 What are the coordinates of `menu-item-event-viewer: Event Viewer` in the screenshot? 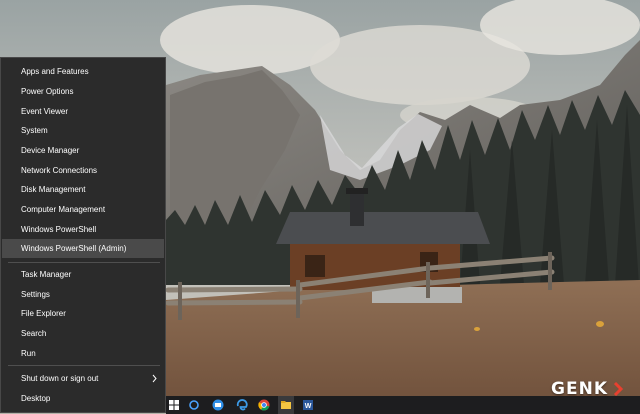 It's located at (83, 111).